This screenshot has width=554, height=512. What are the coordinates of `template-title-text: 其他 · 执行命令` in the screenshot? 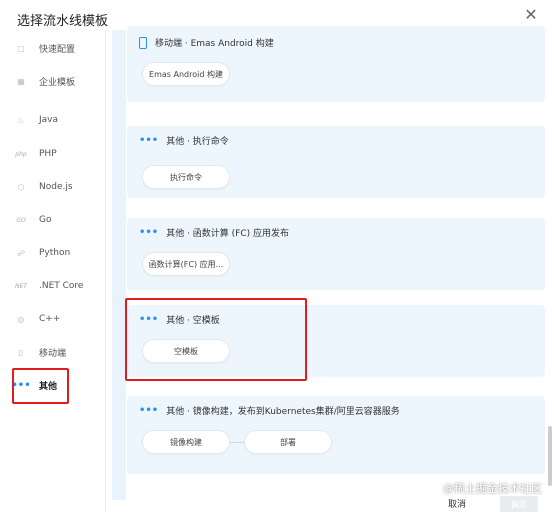 It's located at (197, 142).